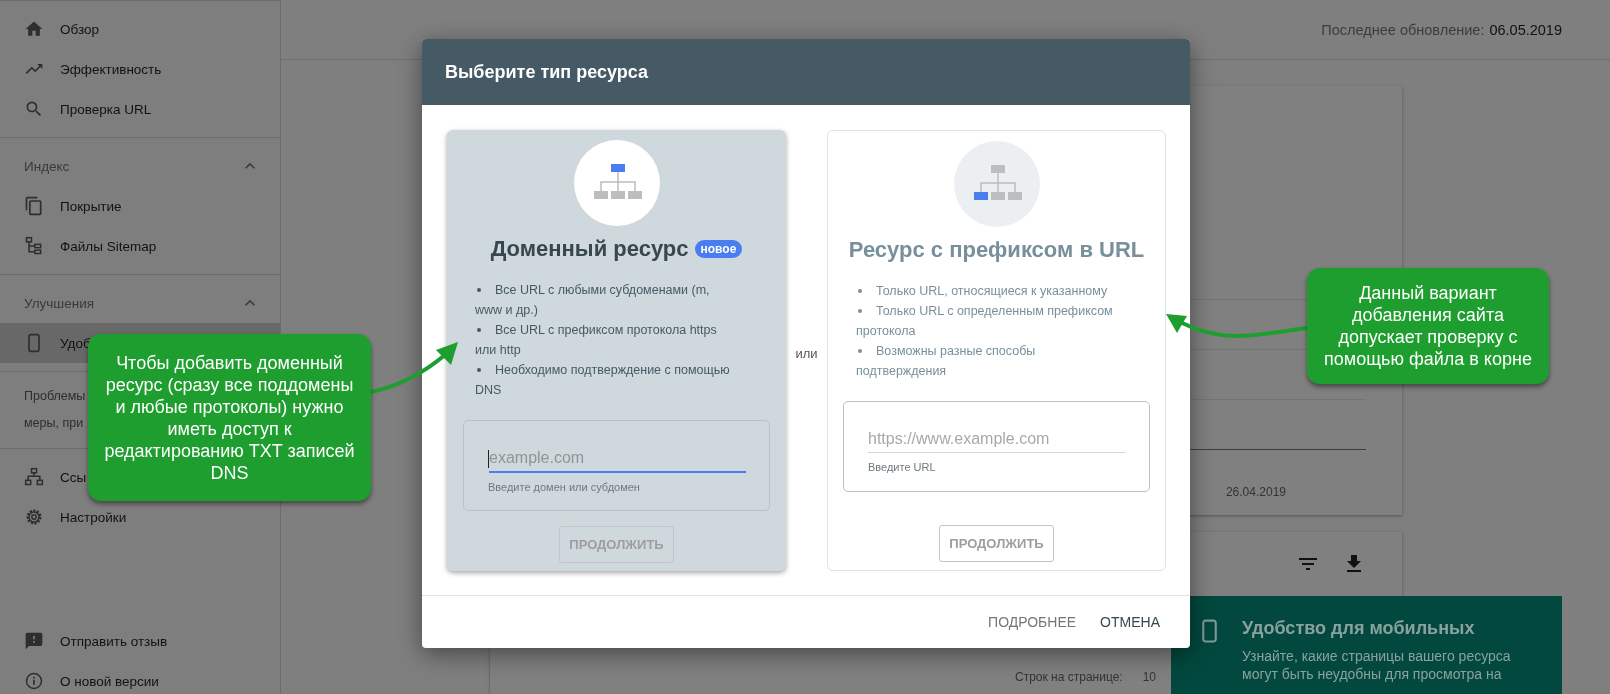 Image resolution: width=1610 pixels, height=694 pixels. What do you see at coordinates (47, 166) in the screenshot?
I see `section-heading: Индекс` at bounding box center [47, 166].